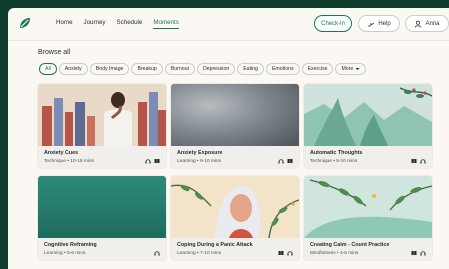  I want to click on chip-more: More, so click(350, 69).